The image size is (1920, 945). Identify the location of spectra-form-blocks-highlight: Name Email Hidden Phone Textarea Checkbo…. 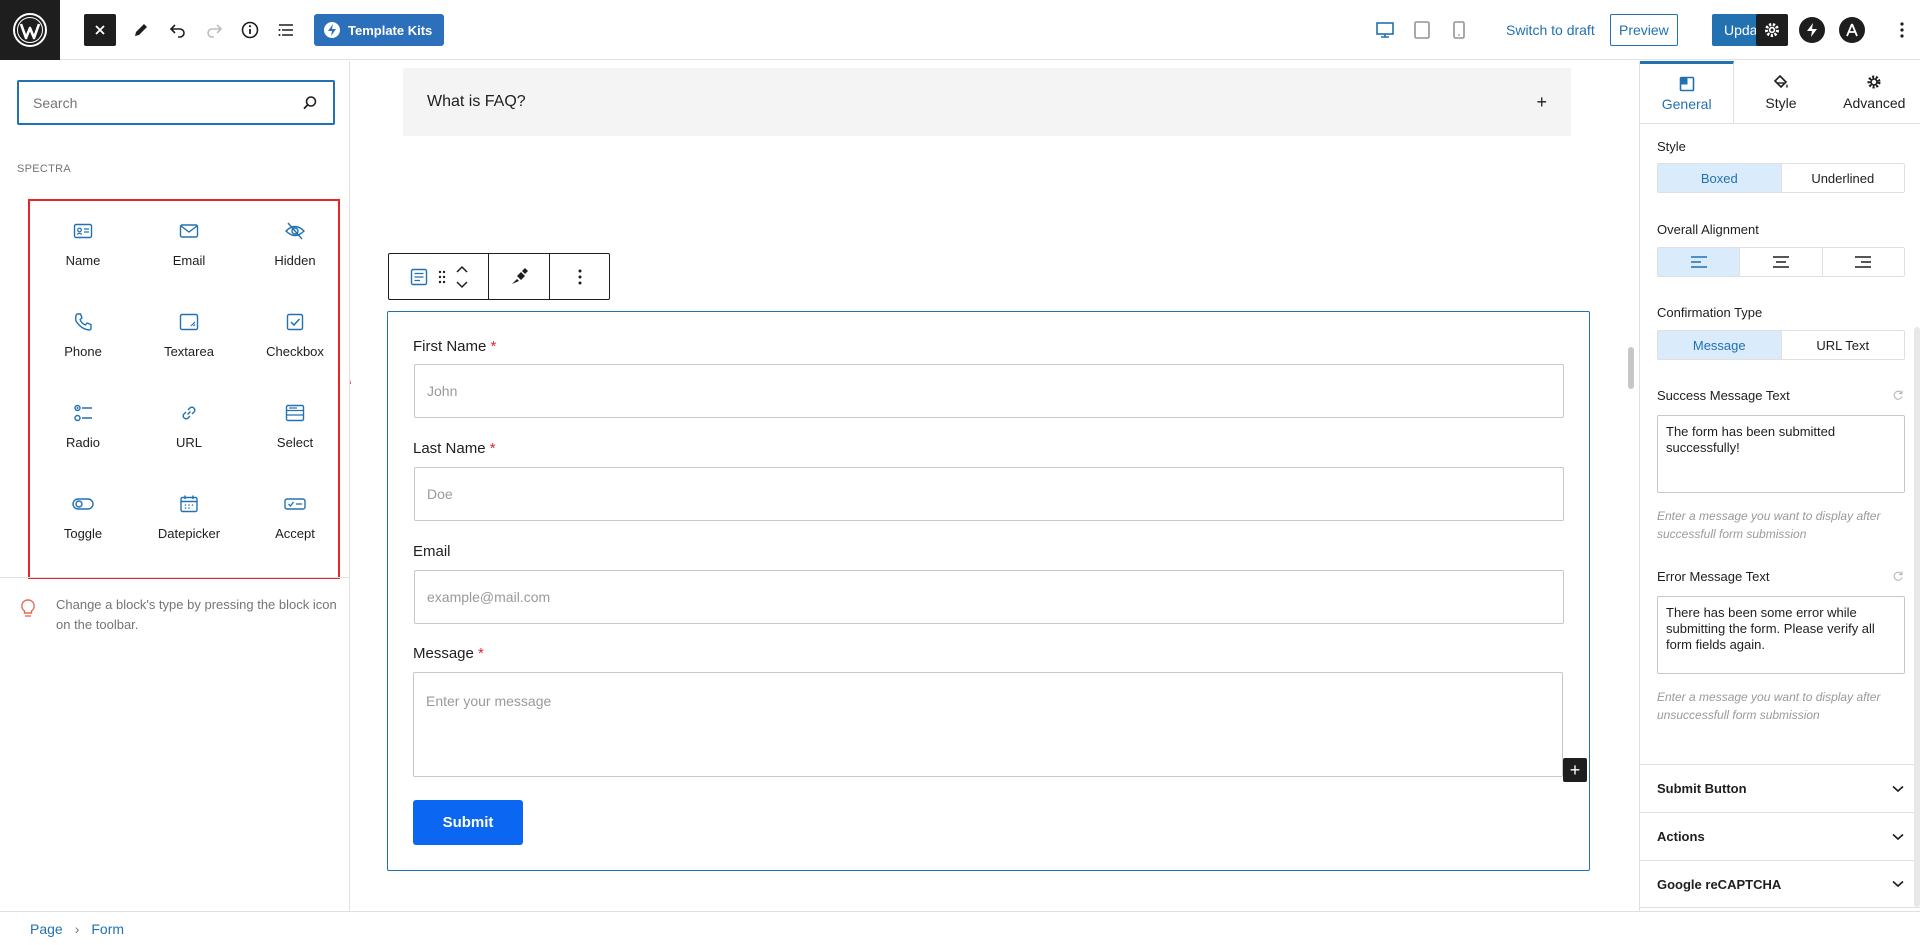
(184, 389).